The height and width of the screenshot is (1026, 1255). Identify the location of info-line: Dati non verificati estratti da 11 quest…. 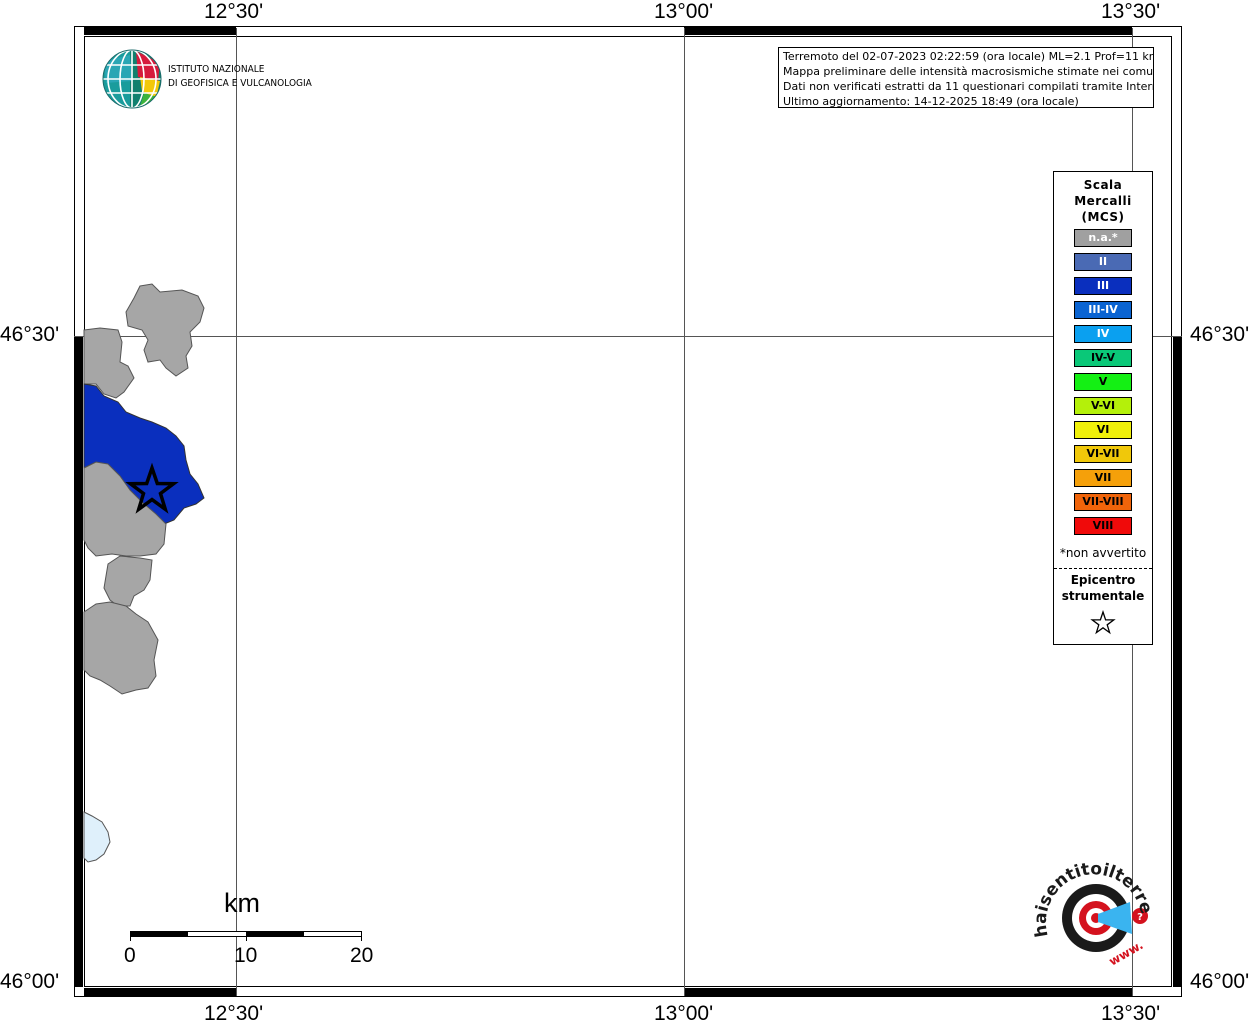
(968, 86).